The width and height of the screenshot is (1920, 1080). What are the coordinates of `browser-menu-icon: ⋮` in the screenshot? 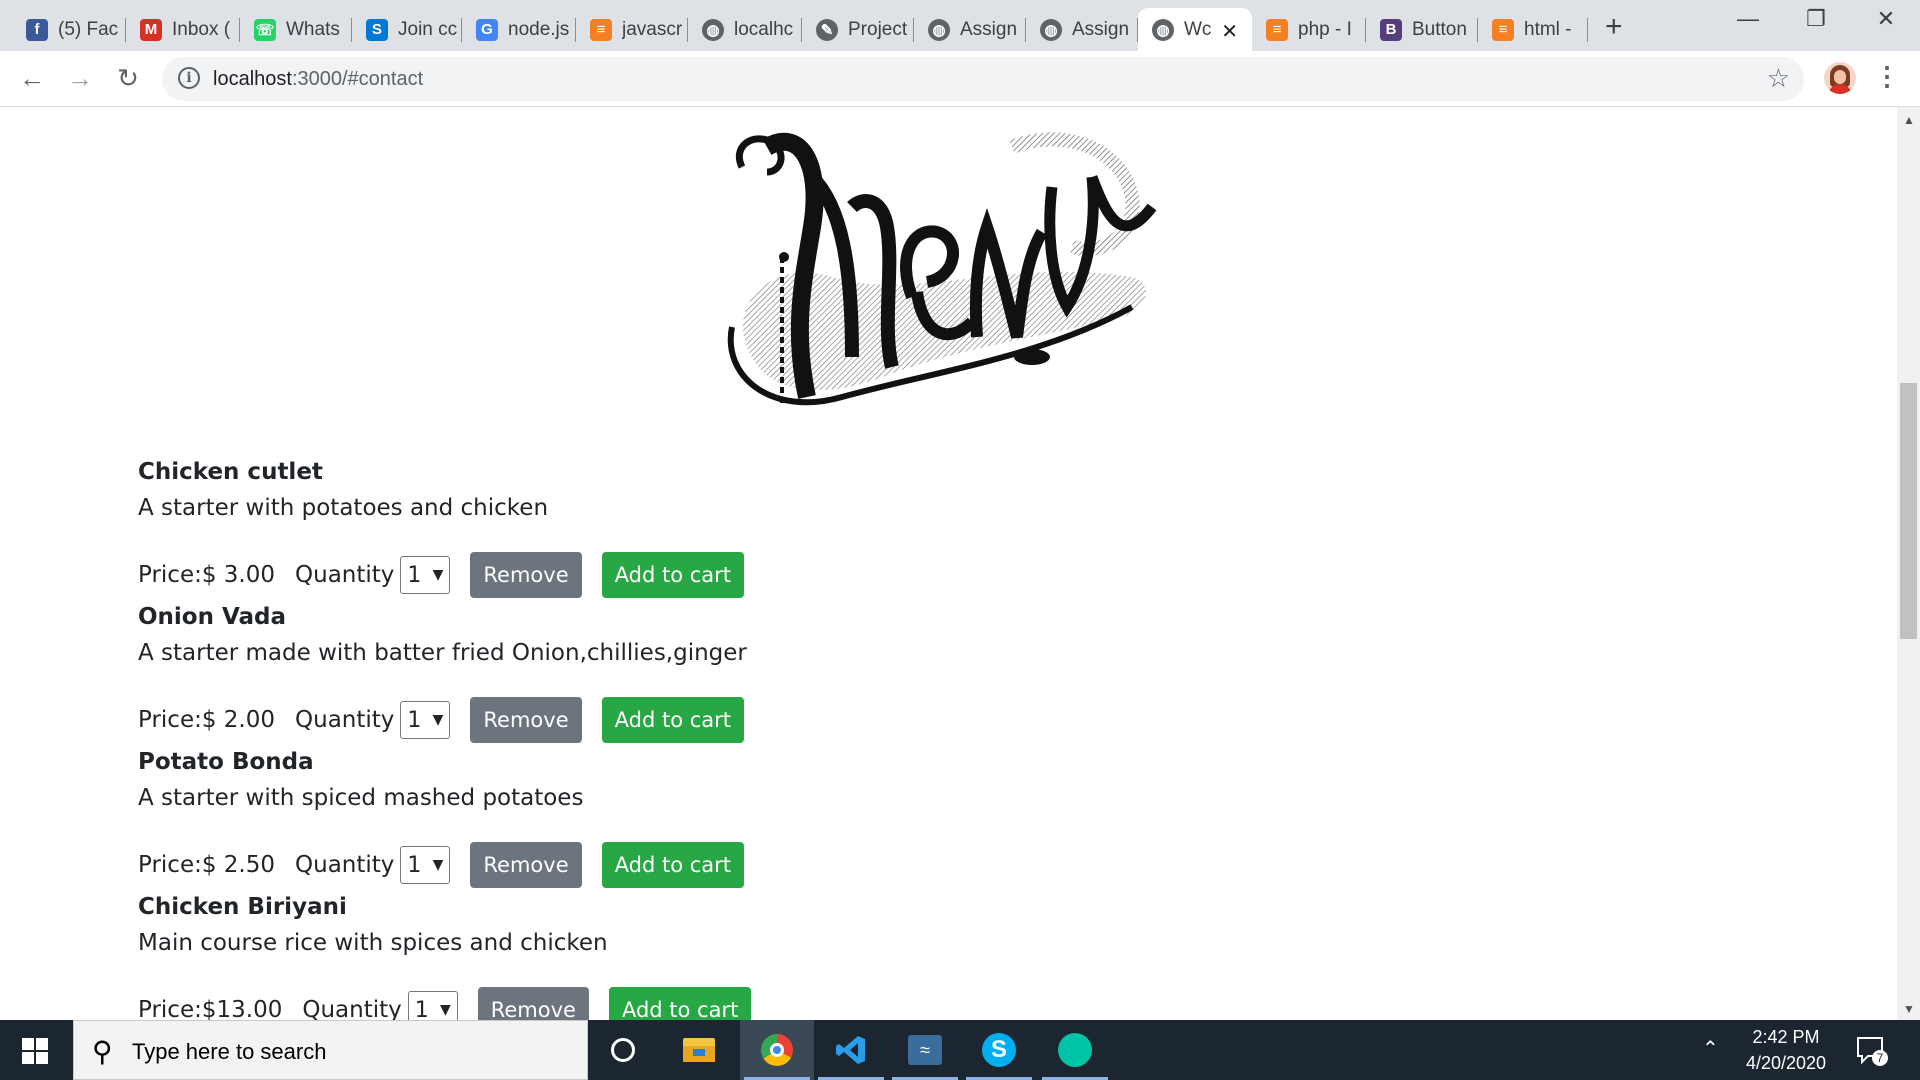 It's located at (1887, 76).